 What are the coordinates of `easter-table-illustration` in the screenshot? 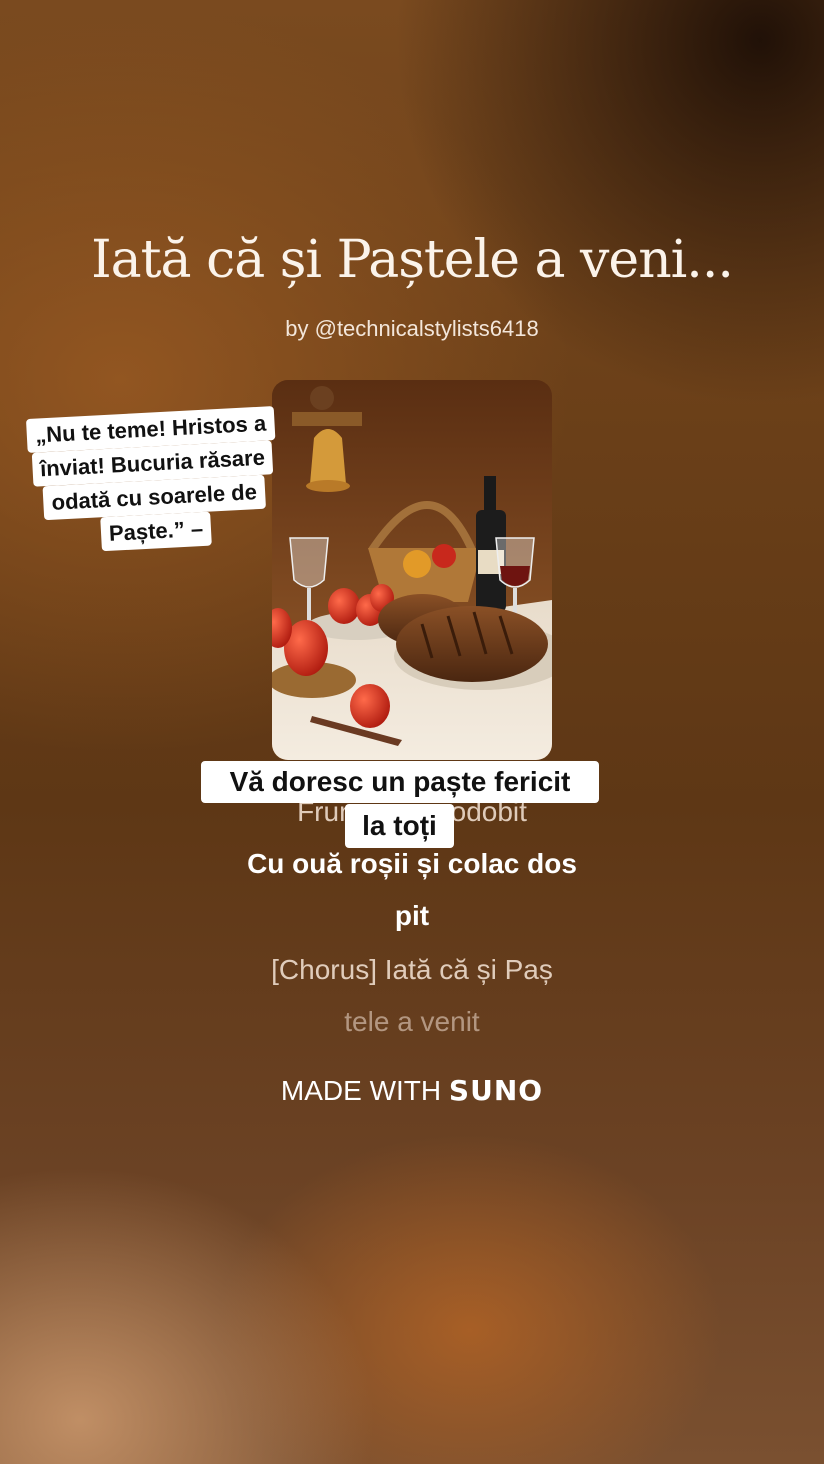 It's located at (412, 570).